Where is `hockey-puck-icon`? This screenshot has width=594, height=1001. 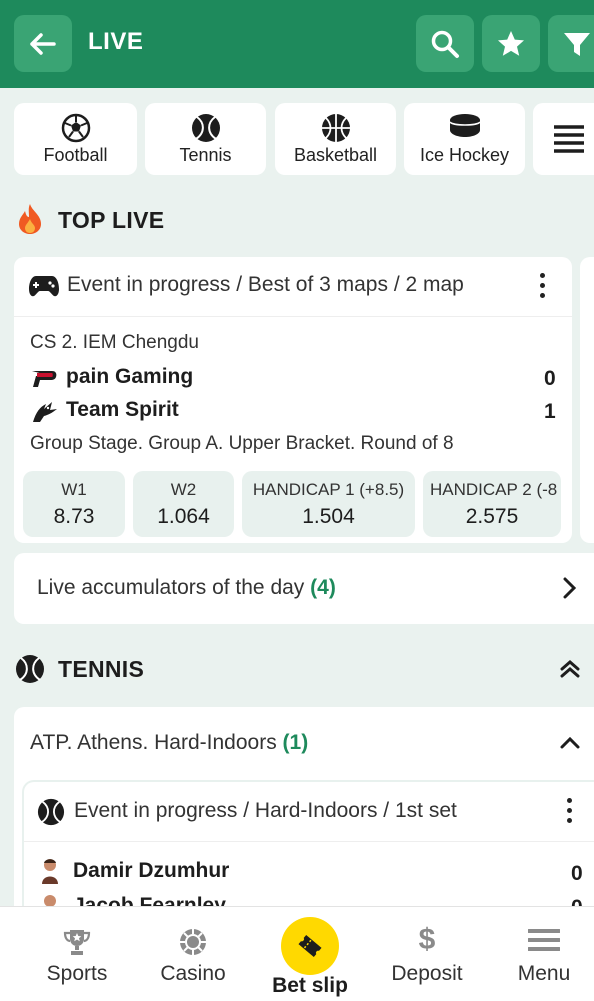 hockey-puck-icon is located at coordinates (464, 125).